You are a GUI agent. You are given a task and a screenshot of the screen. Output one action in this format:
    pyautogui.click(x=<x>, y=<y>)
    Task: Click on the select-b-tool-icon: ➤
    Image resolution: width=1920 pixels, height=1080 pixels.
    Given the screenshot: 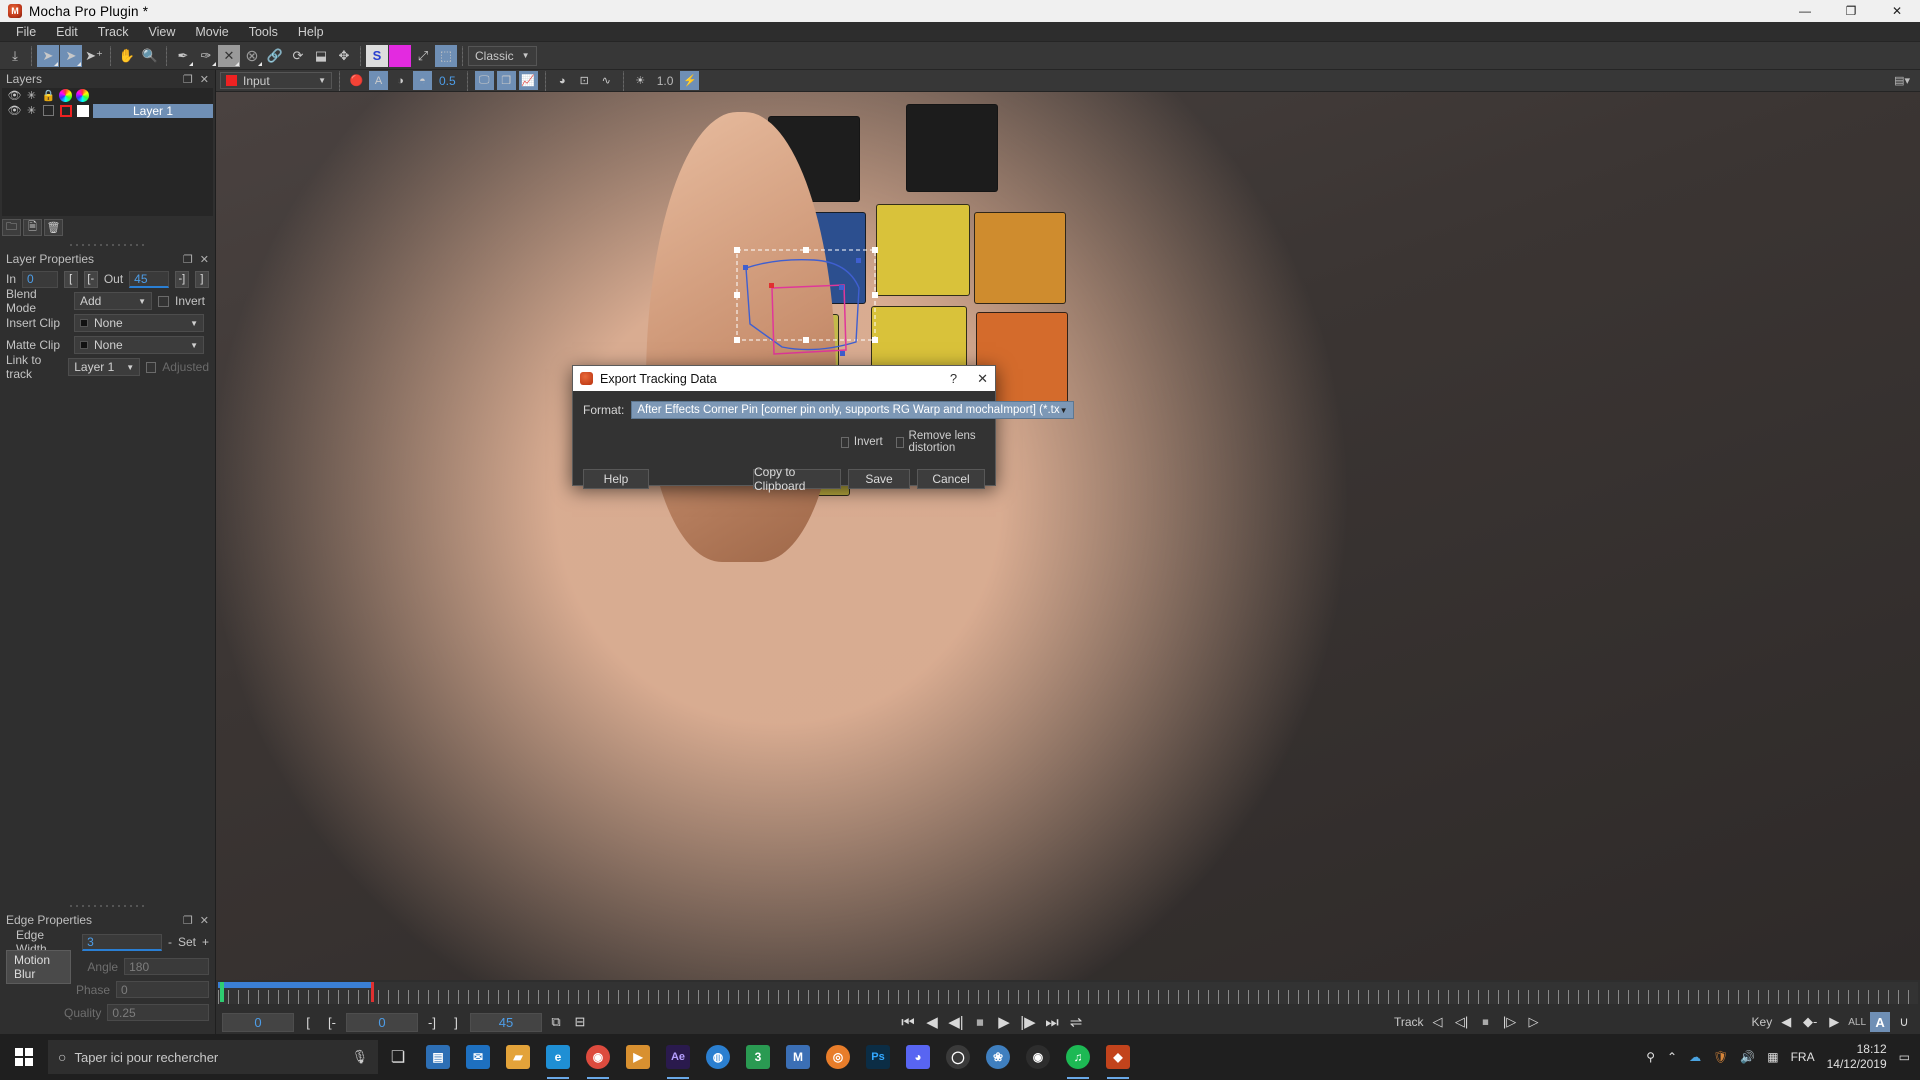 What is the action you would take?
    pyautogui.click(x=71, y=55)
    